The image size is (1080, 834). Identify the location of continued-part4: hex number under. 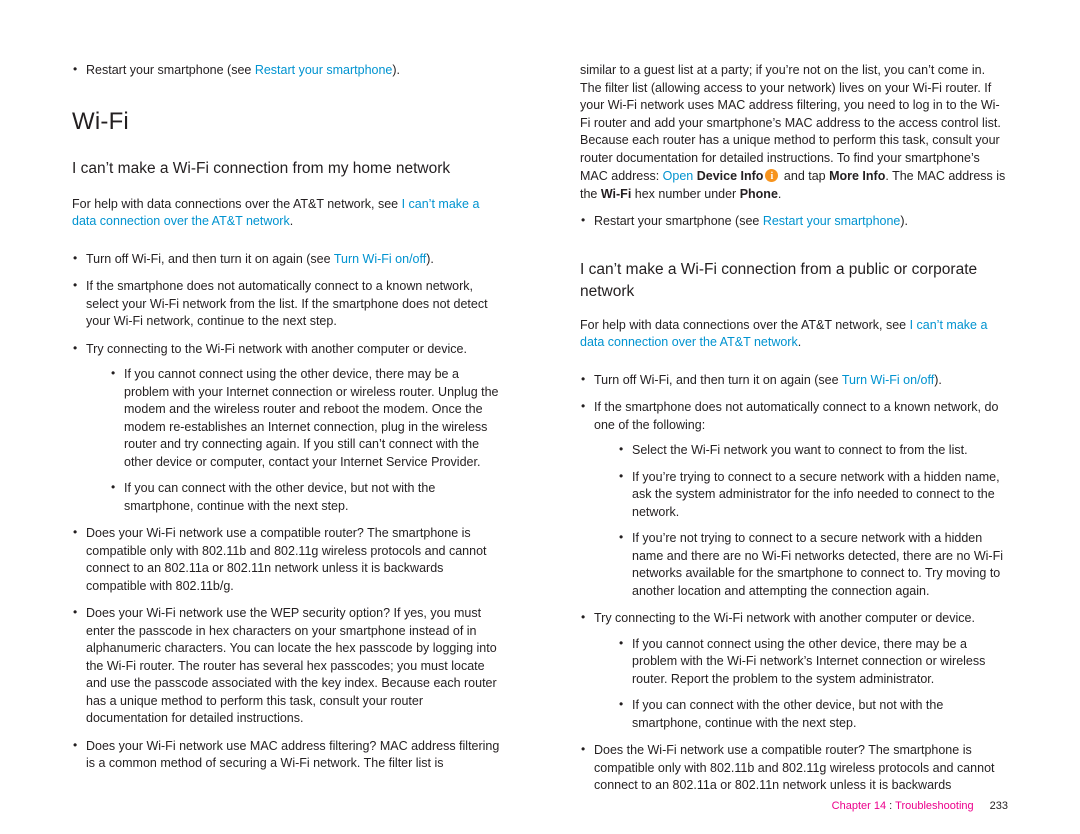
(685, 193).